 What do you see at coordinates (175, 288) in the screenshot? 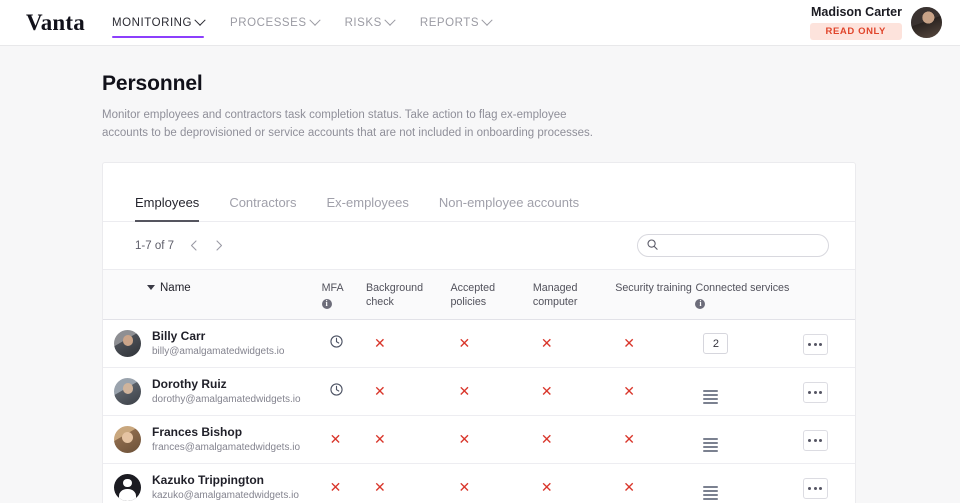
I see `column-label: Name` at bounding box center [175, 288].